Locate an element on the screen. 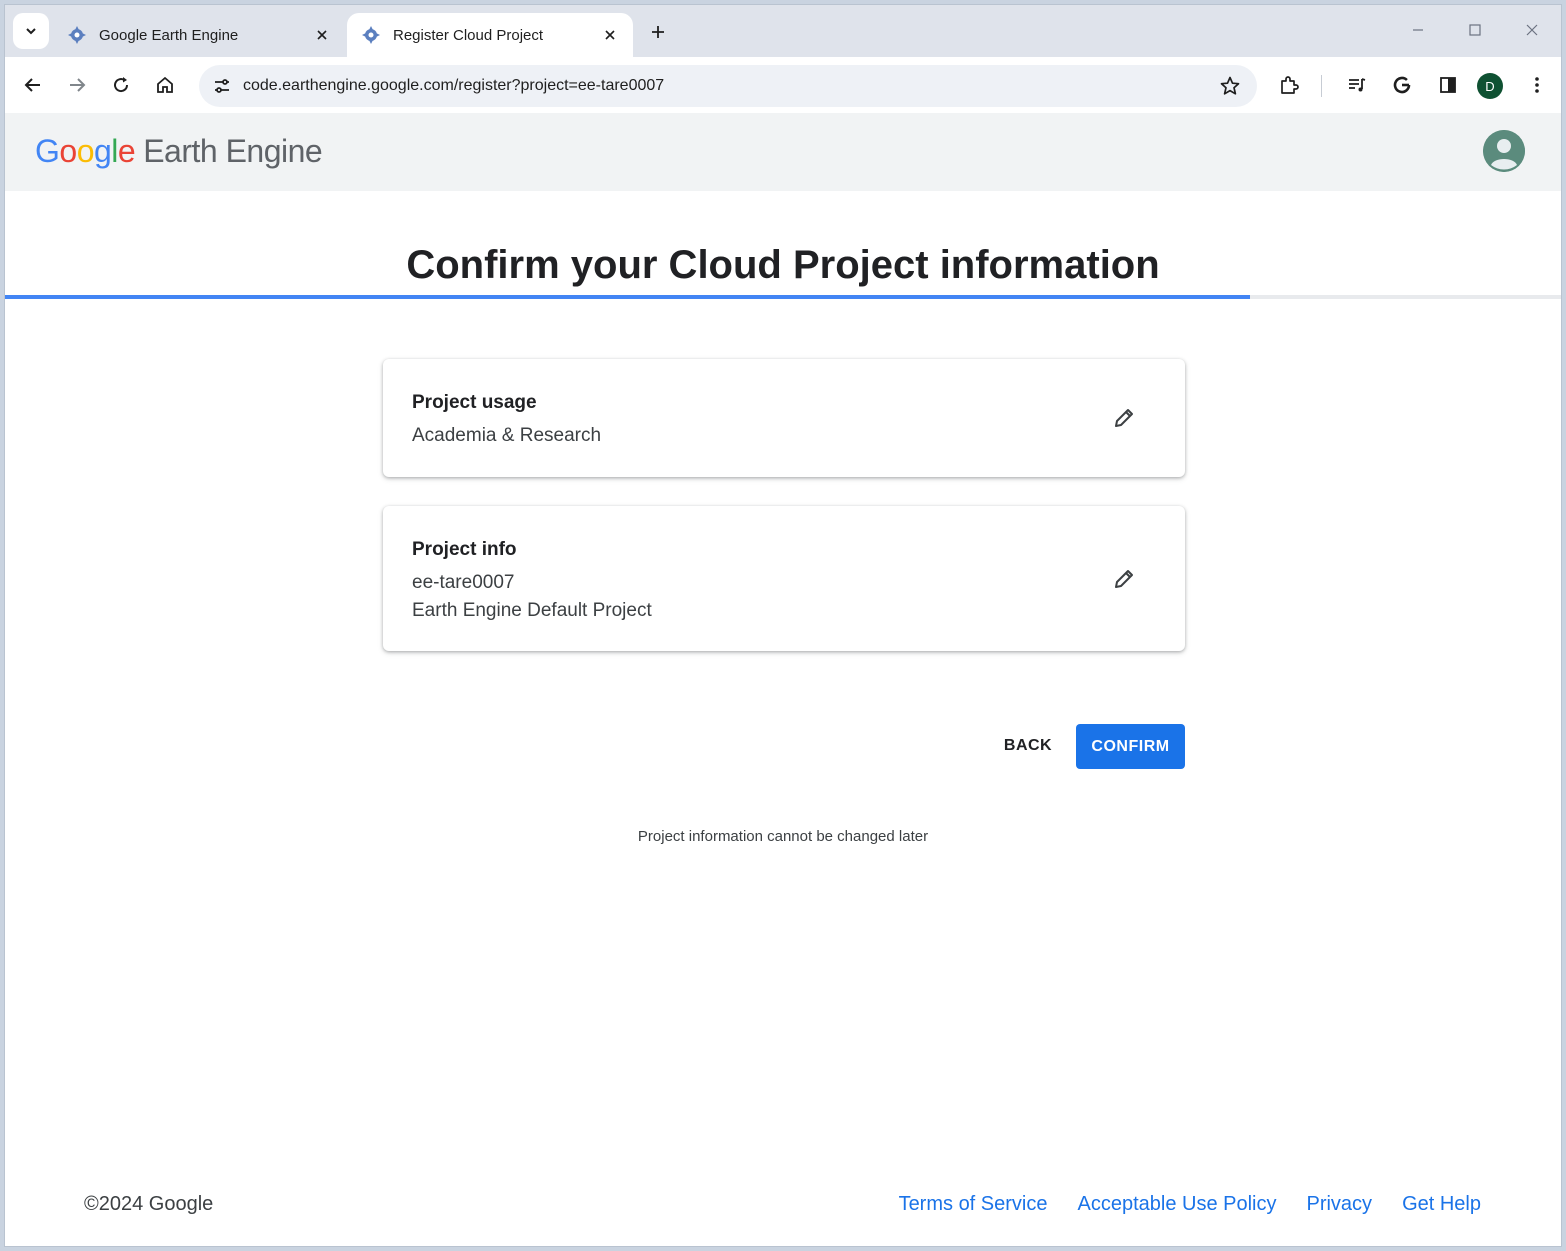  bookmark-star-icon is located at coordinates (1230, 86).